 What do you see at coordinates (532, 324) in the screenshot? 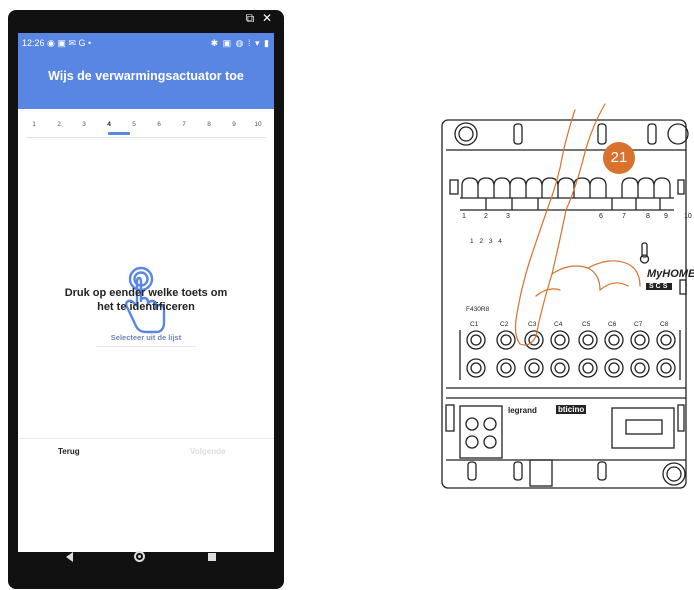
I see `channel-c3: C3` at bounding box center [532, 324].